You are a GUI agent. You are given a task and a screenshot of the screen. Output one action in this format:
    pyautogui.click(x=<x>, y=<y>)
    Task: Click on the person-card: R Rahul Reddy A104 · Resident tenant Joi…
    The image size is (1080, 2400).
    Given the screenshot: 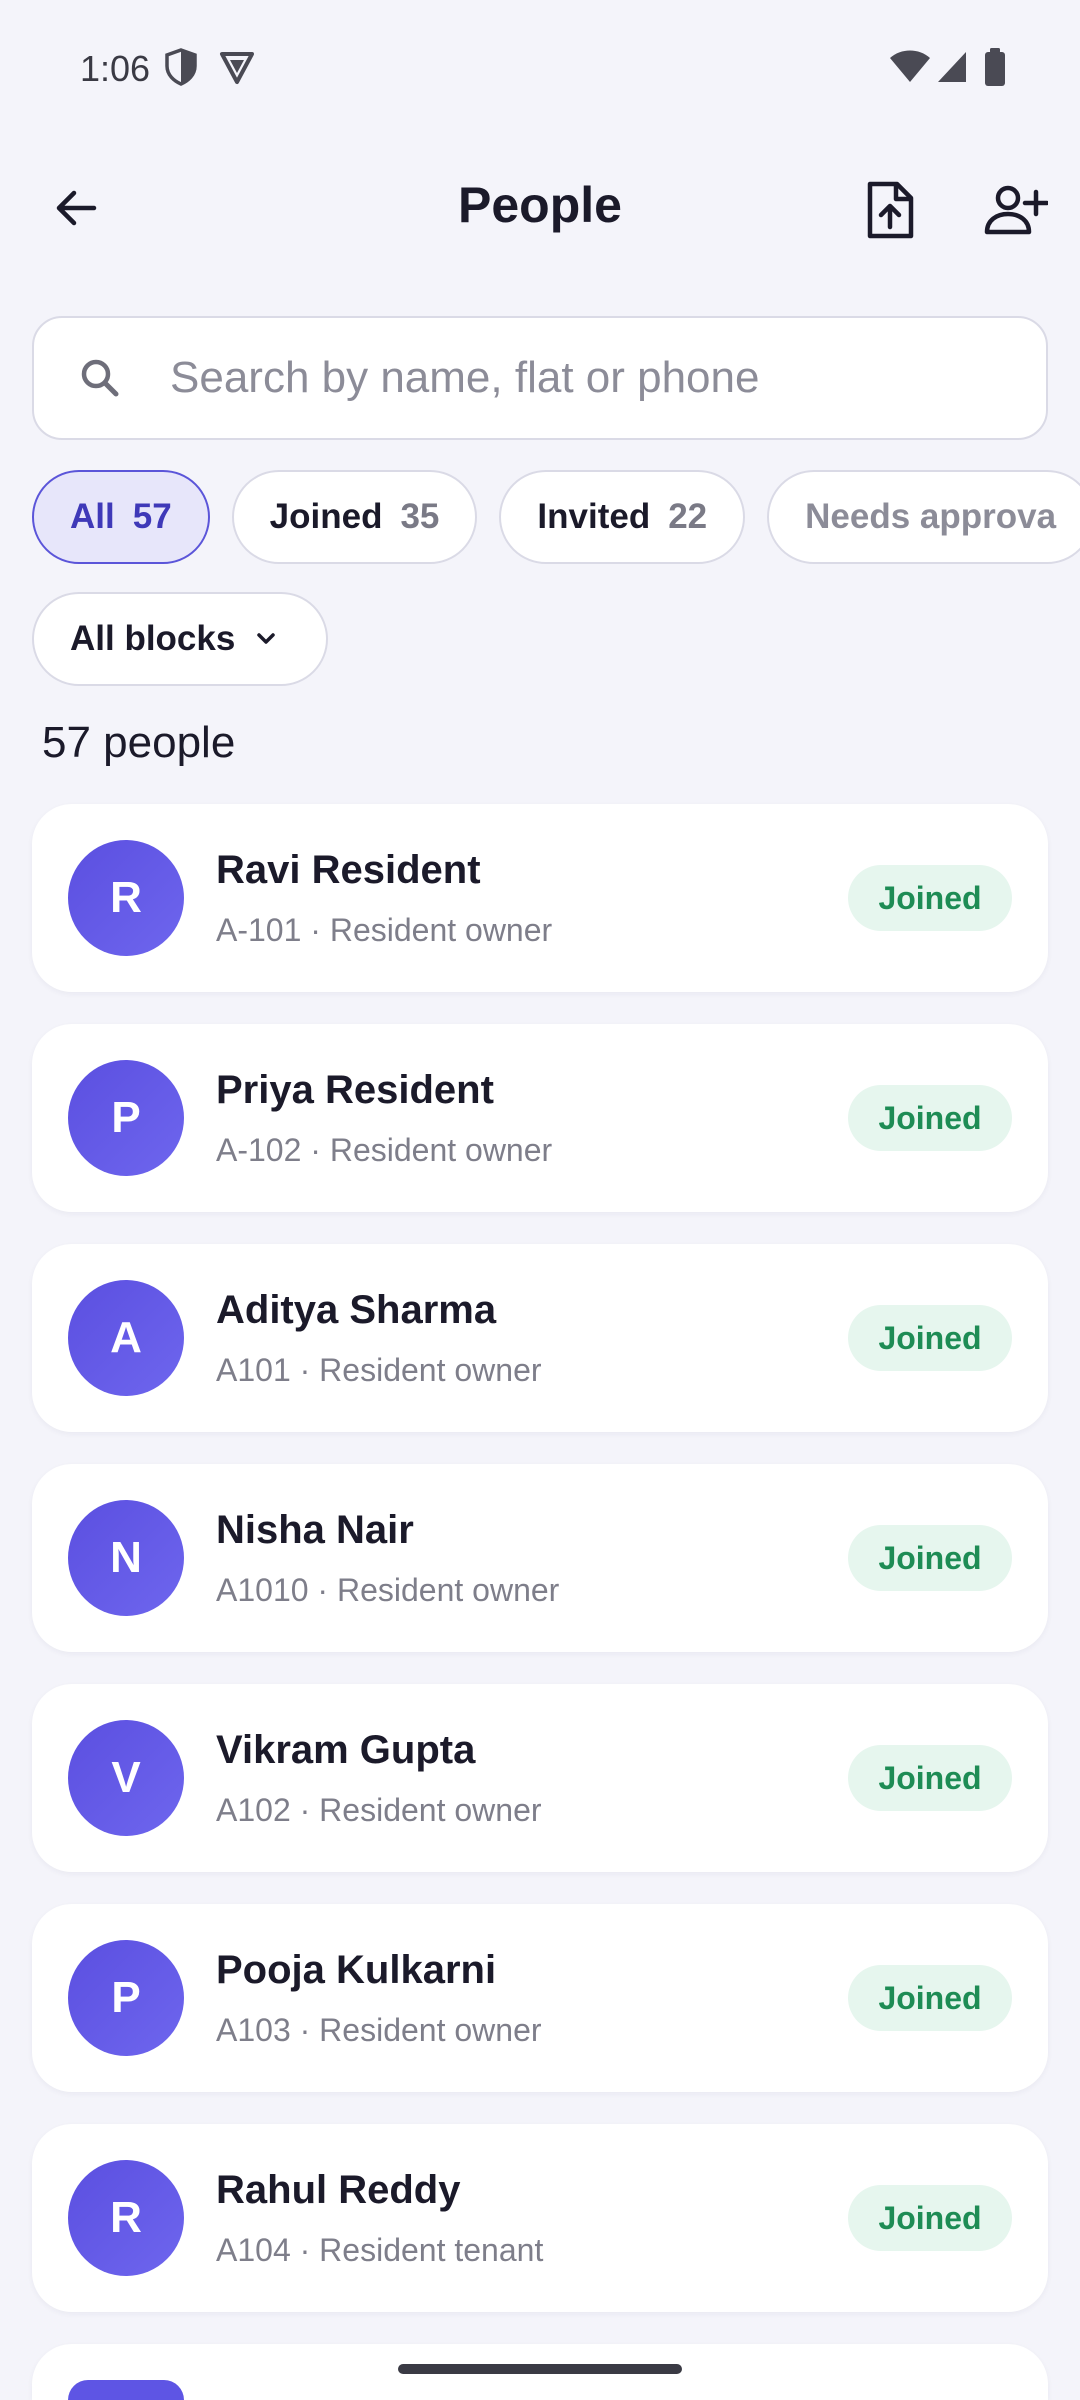 What is the action you would take?
    pyautogui.click(x=540, y=2218)
    